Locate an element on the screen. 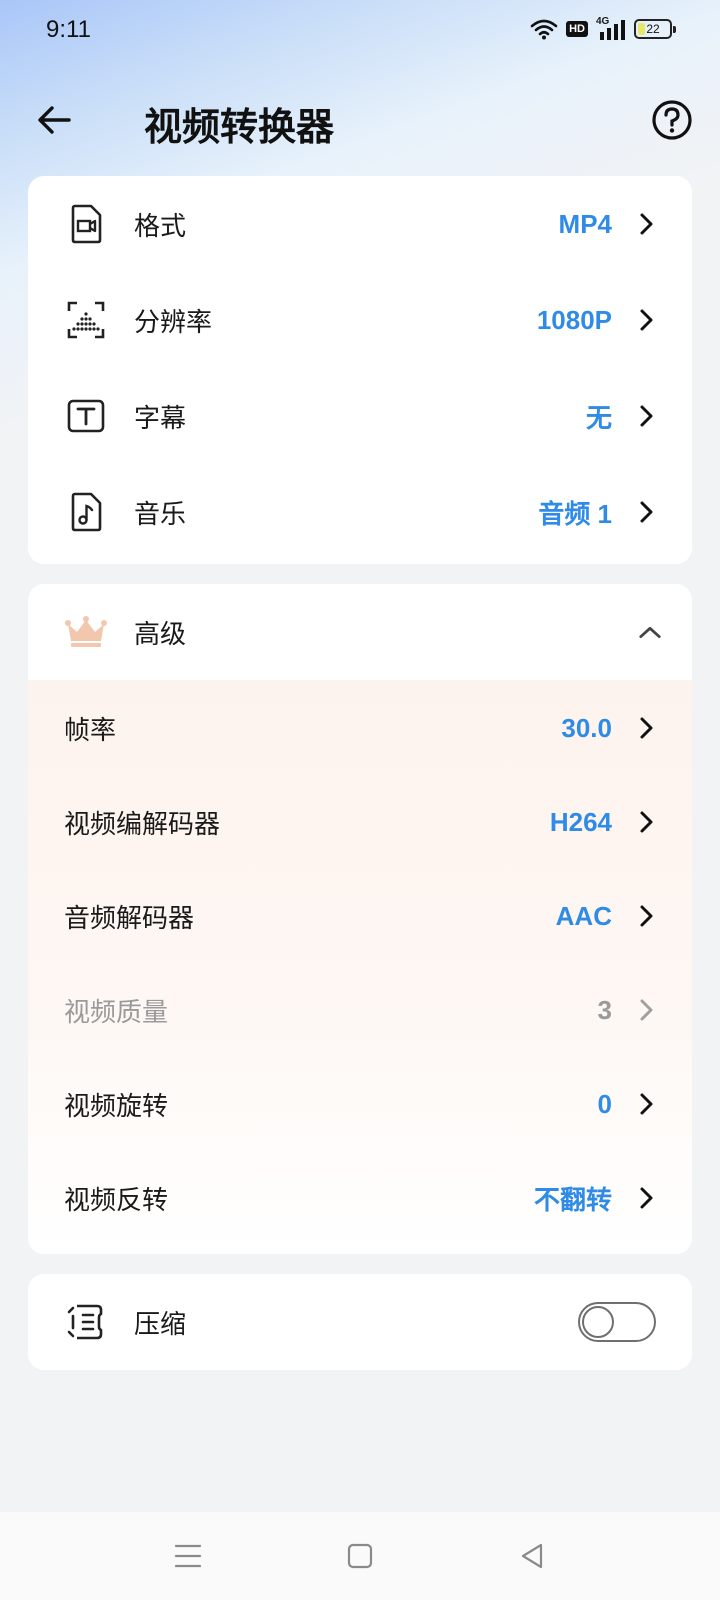  status-time: 9:11 is located at coordinates (68, 29).